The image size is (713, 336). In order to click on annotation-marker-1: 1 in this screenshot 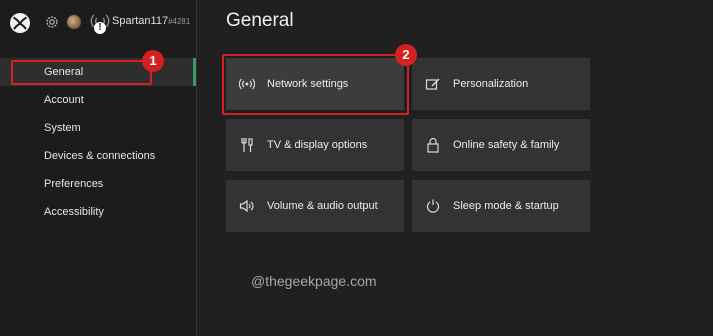, I will do `click(153, 61)`.